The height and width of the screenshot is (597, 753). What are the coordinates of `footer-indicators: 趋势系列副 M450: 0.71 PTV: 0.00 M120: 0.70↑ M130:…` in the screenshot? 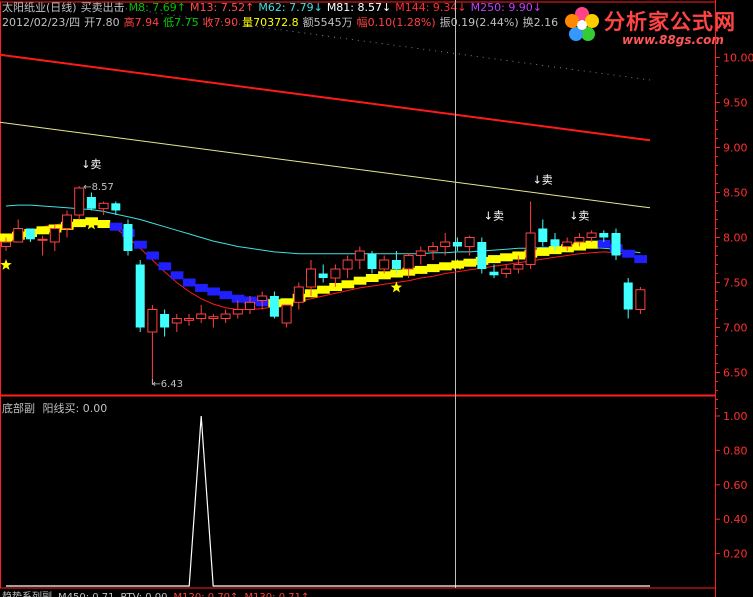 It's located at (158, 592).